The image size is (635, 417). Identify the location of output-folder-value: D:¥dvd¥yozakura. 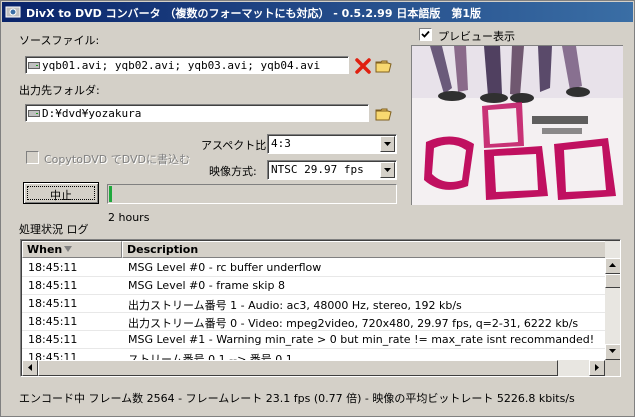
(92, 113).